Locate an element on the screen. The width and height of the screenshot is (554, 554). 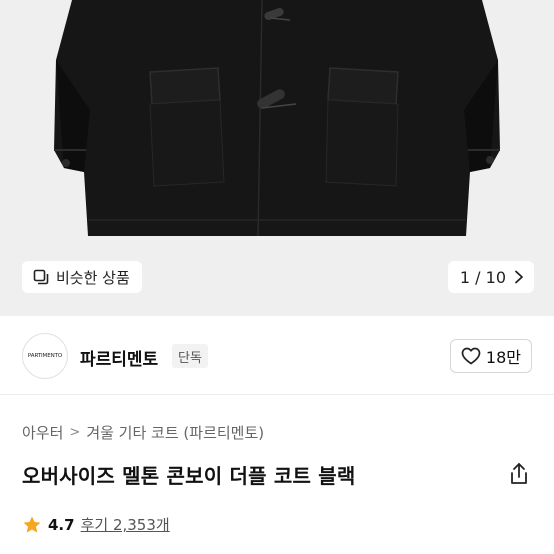
like-count: 18만 is located at coordinates (503, 357).